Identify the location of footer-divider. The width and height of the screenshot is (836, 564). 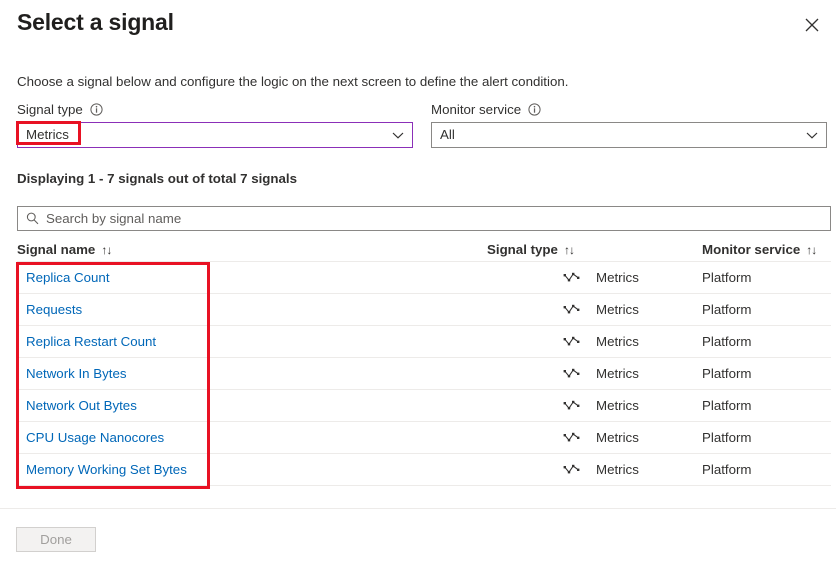
(418, 508).